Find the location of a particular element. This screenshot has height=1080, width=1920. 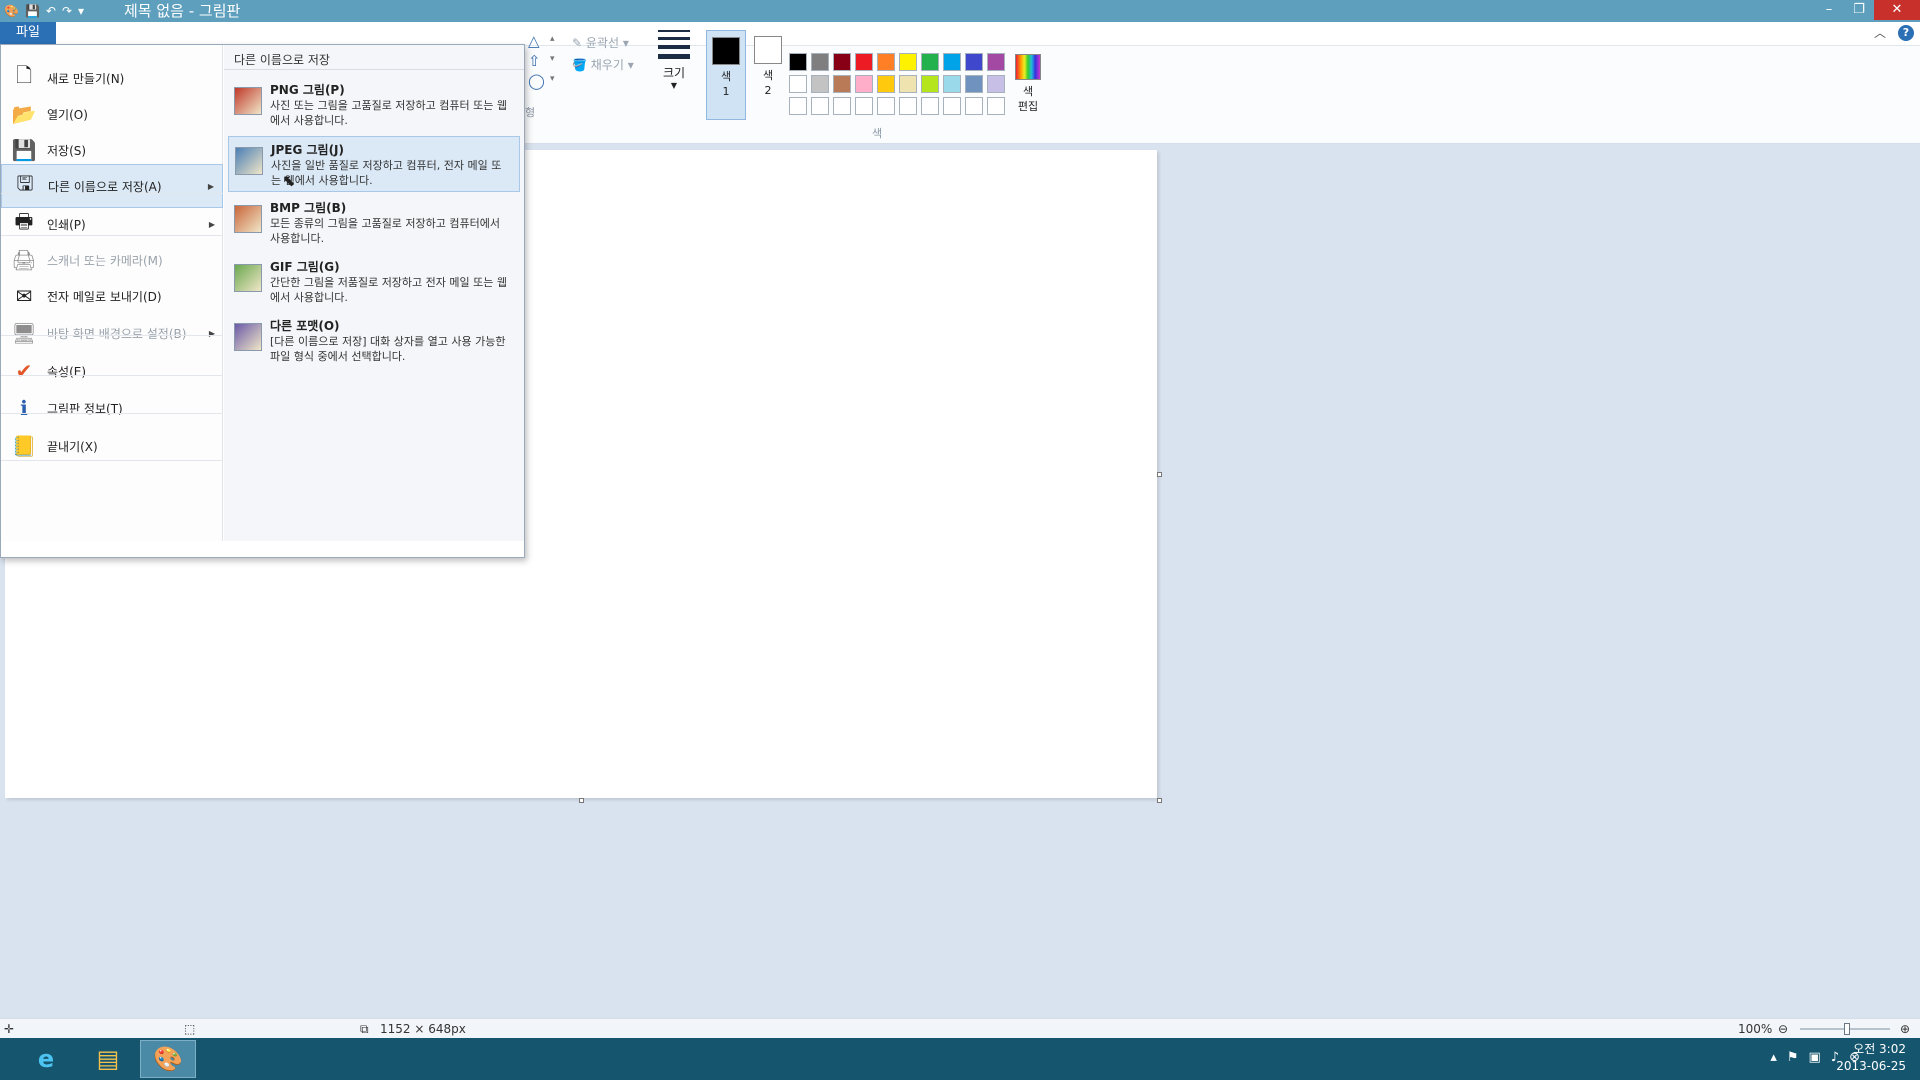

triangle-shape-icon: △ is located at coordinates (534, 41).